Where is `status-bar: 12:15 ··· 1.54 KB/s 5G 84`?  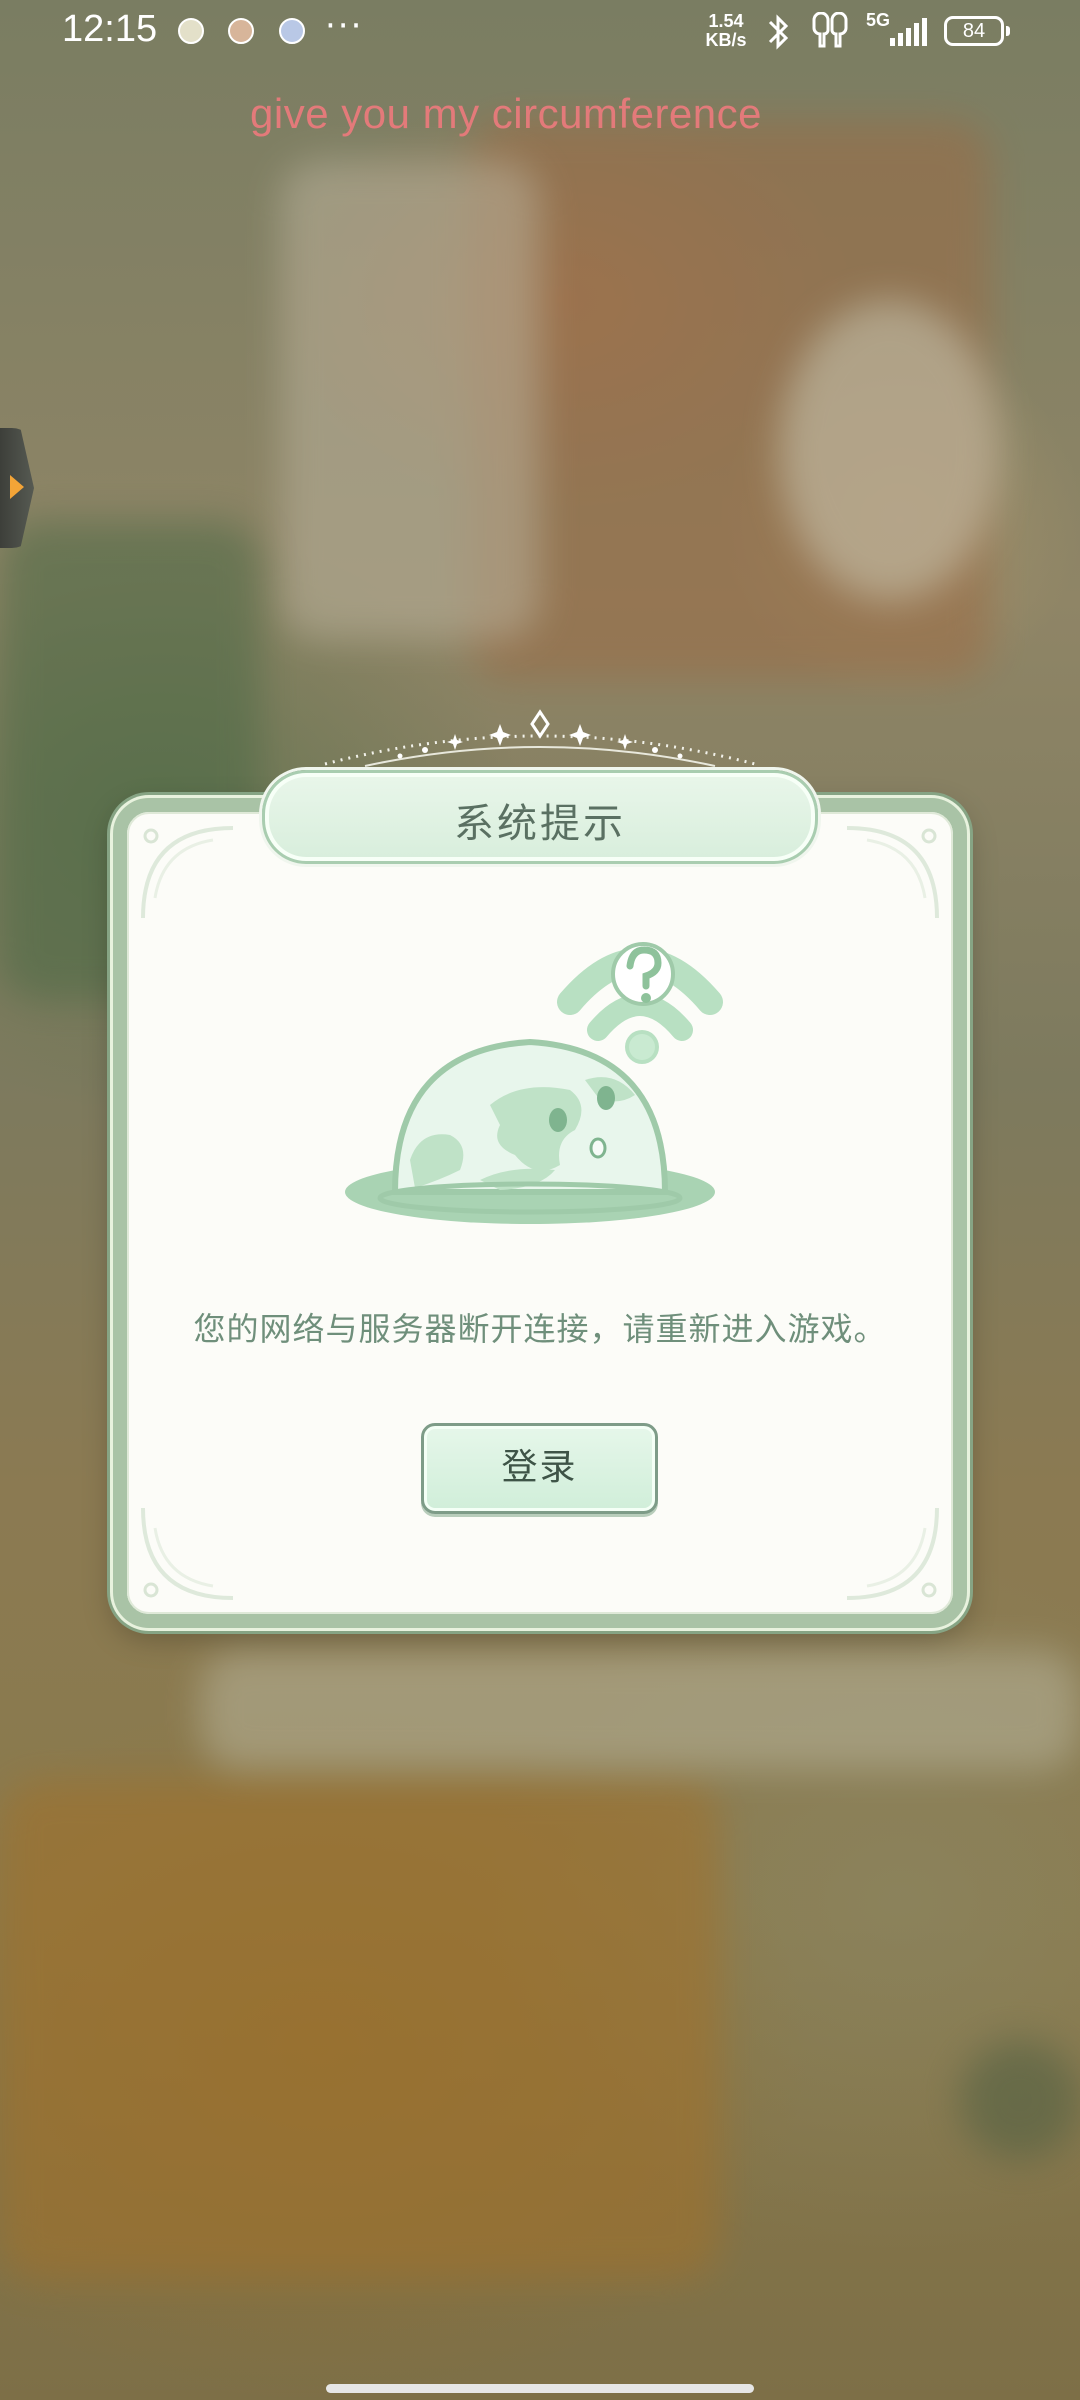 status-bar: 12:15 ··· 1.54 KB/s 5G 84 is located at coordinates (540, 32).